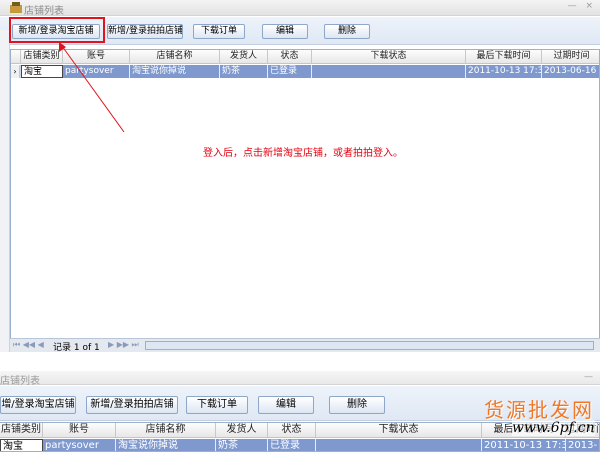 The height and width of the screenshot is (452, 600). I want to click on table-cell: 2013-, so click(582, 445).